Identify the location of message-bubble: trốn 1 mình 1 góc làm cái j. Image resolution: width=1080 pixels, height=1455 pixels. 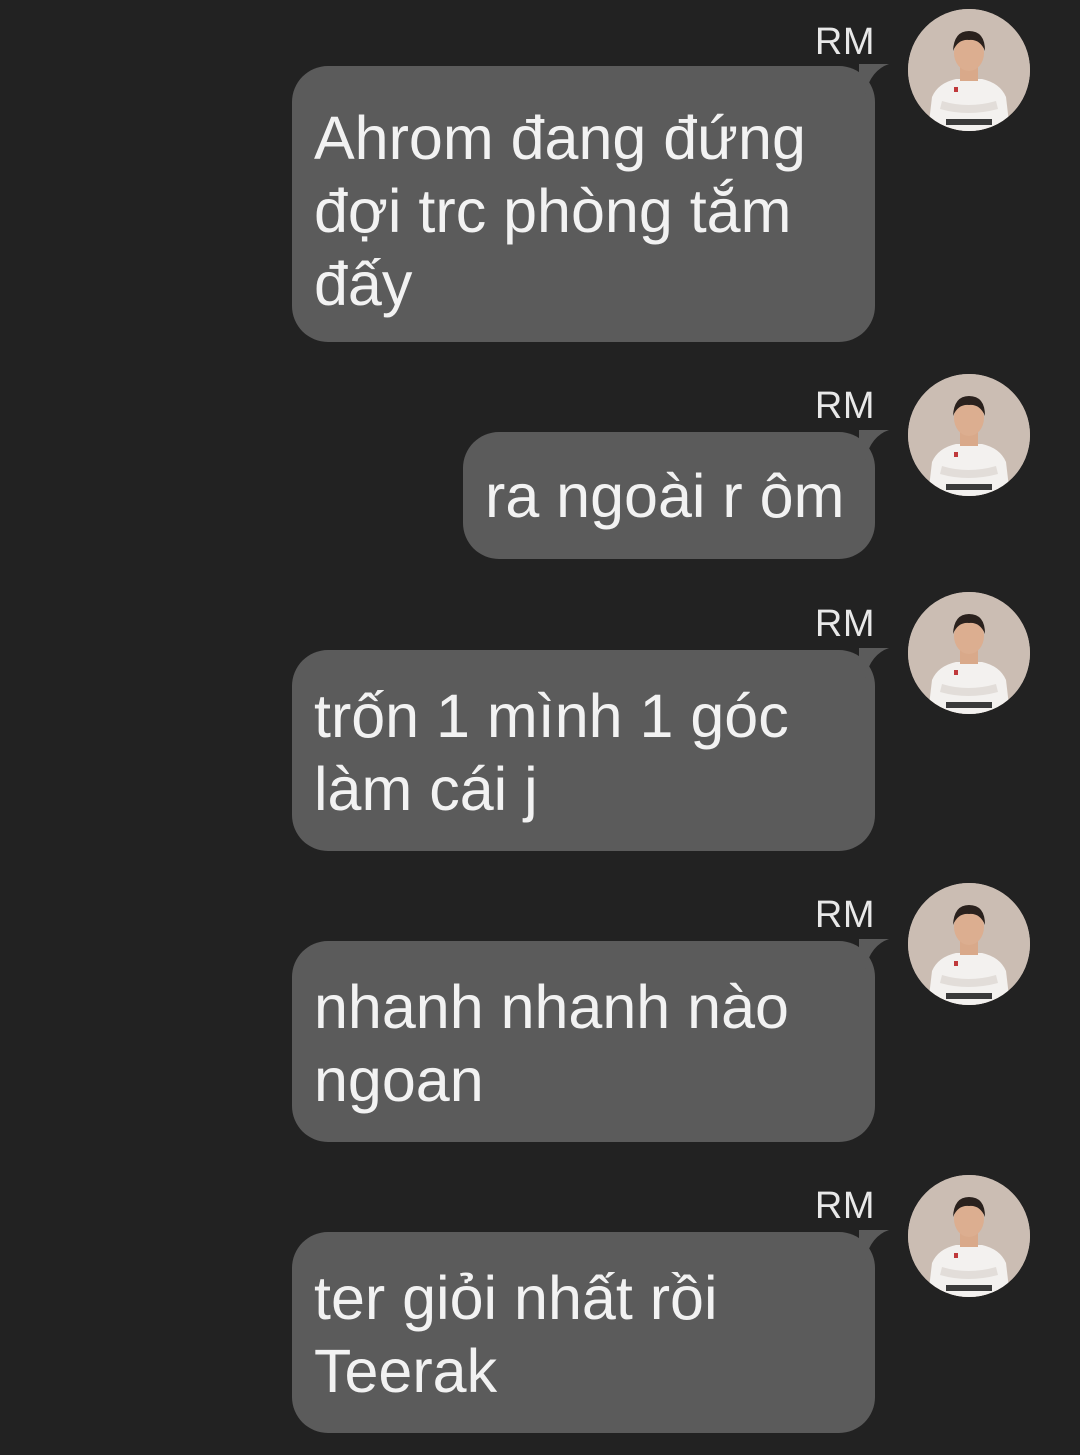
(590, 749).